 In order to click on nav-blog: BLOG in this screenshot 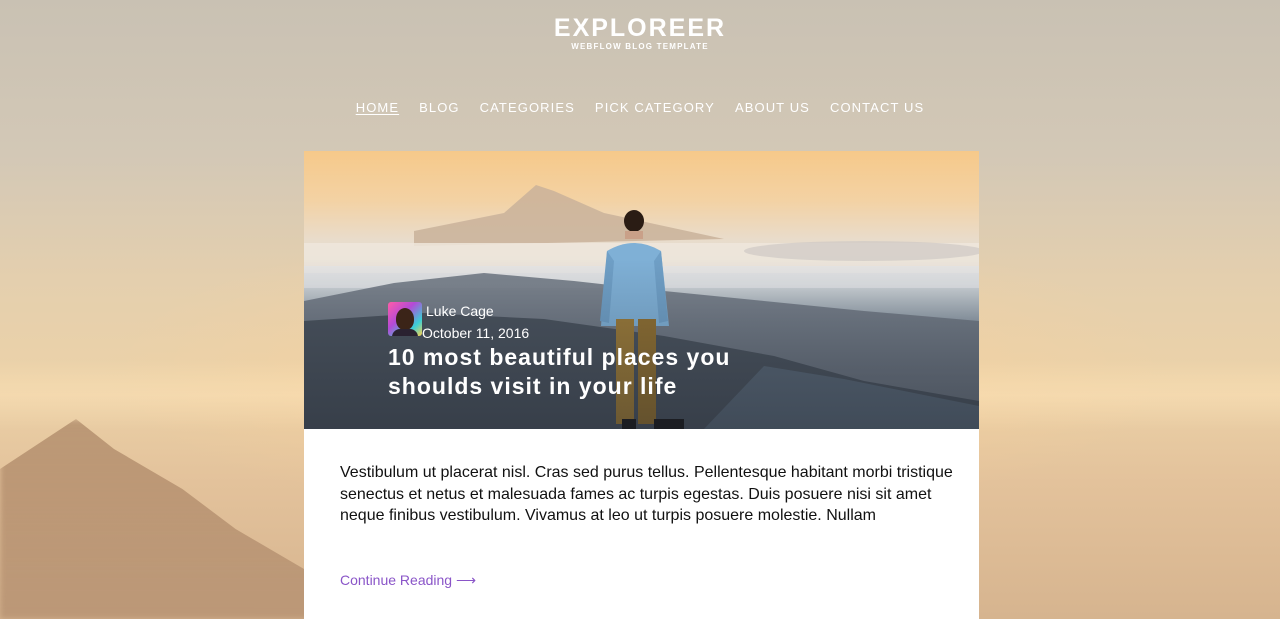, I will do `click(439, 108)`.